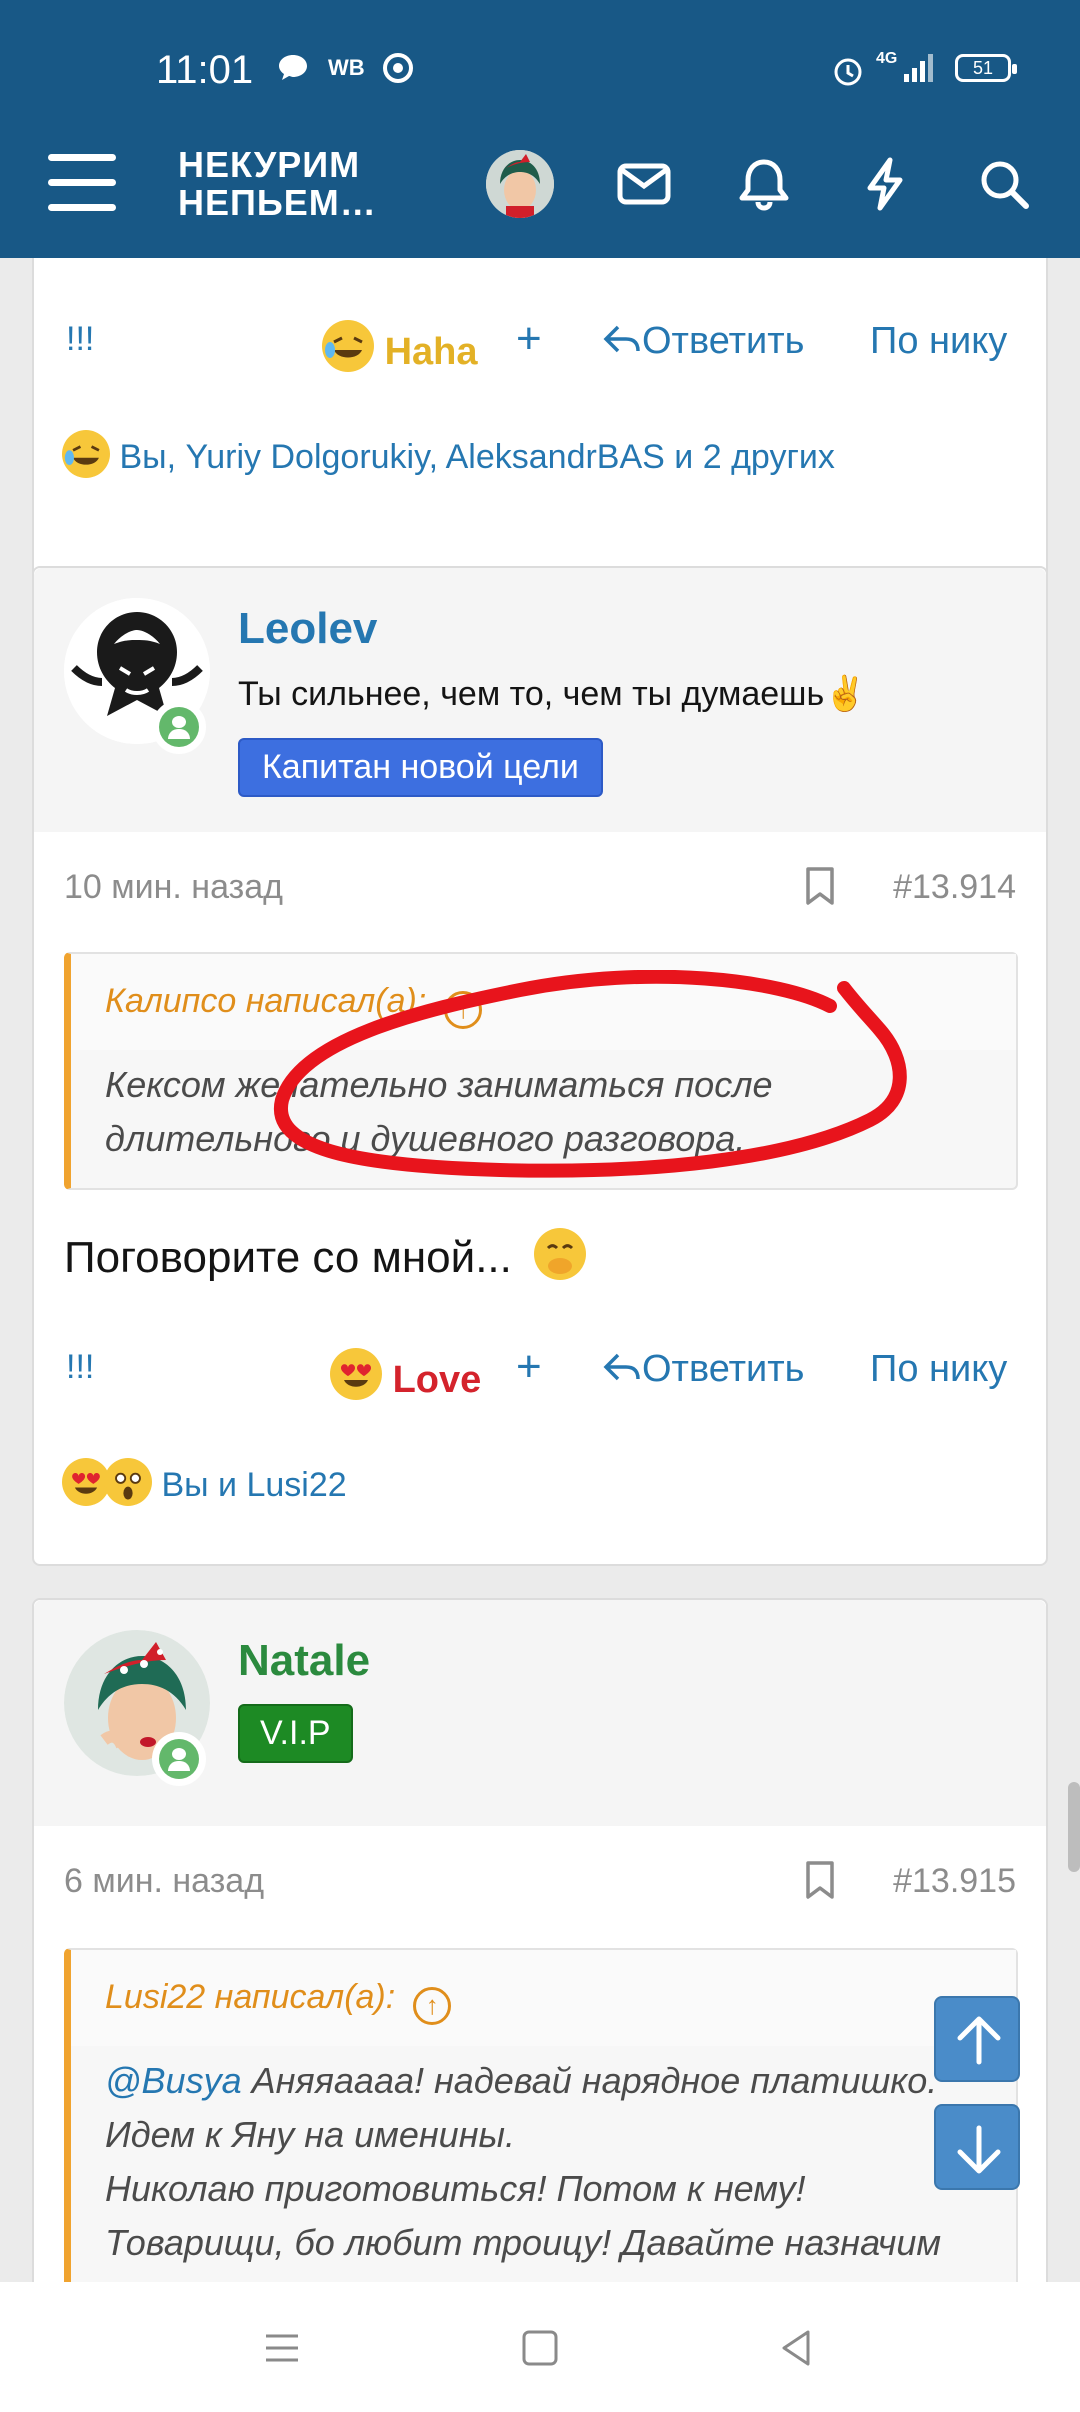 The height and width of the screenshot is (2412, 1080). Describe the element at coordinates (919, 71) in the screenshot. I see `signal-icon` at that location.